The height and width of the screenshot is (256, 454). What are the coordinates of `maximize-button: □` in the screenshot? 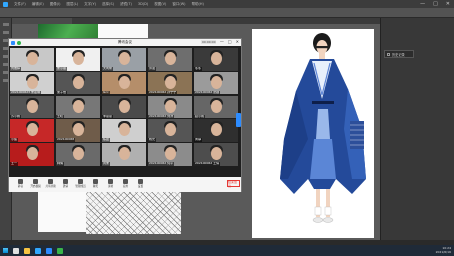 It's located at (435, 4).